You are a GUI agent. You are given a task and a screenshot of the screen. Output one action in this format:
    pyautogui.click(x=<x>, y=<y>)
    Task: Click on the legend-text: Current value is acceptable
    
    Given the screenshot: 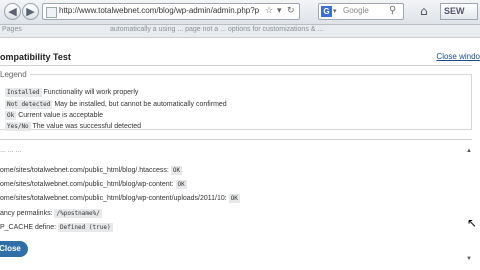 What is the action you would take?
    pyautogui.click(x=61, y=115)
    